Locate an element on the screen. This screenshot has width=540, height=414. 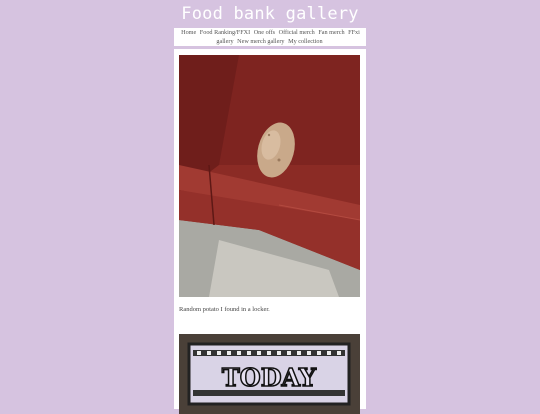
nav-item-home: Home is located at coordinates (188, 32).